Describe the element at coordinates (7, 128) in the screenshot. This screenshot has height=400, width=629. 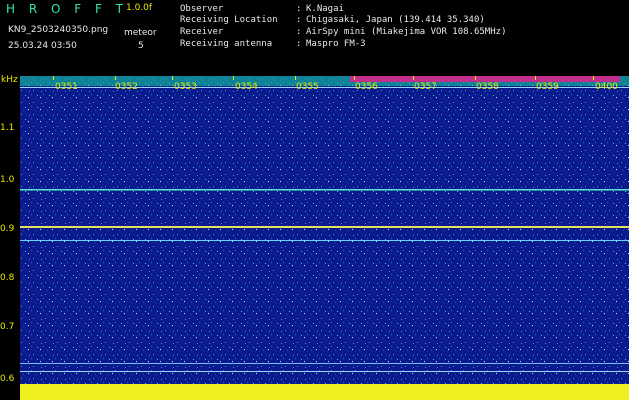
I see `ytick-1-1: 1.1` at that location.